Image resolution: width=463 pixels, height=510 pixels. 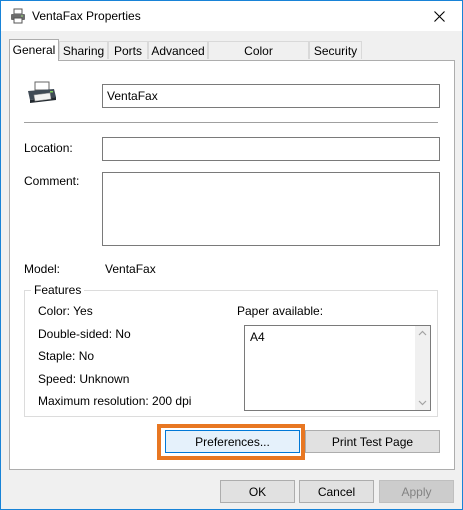 What do you see at coordinates (48, 148) in the screenshot?
I see `location-label: Location:` at bounding box center [48, 148].